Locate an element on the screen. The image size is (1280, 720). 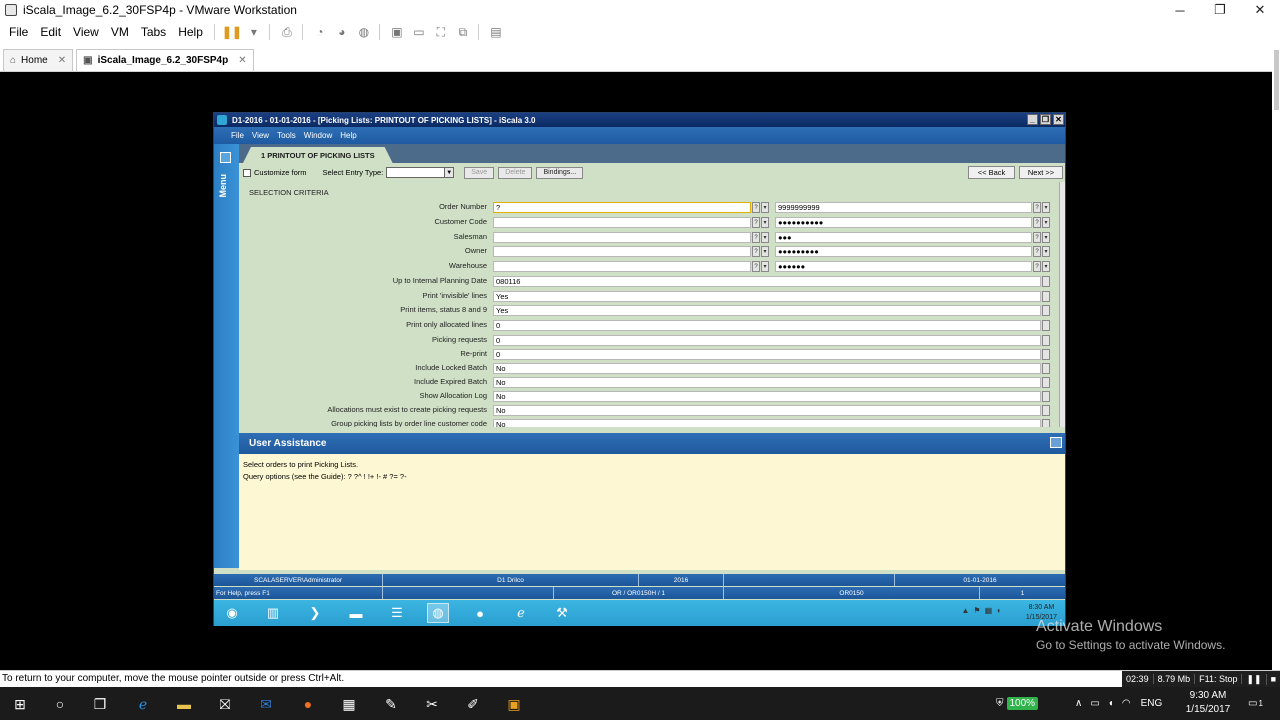
restore-icon: ❐ is located at coordinates (1045, 119).